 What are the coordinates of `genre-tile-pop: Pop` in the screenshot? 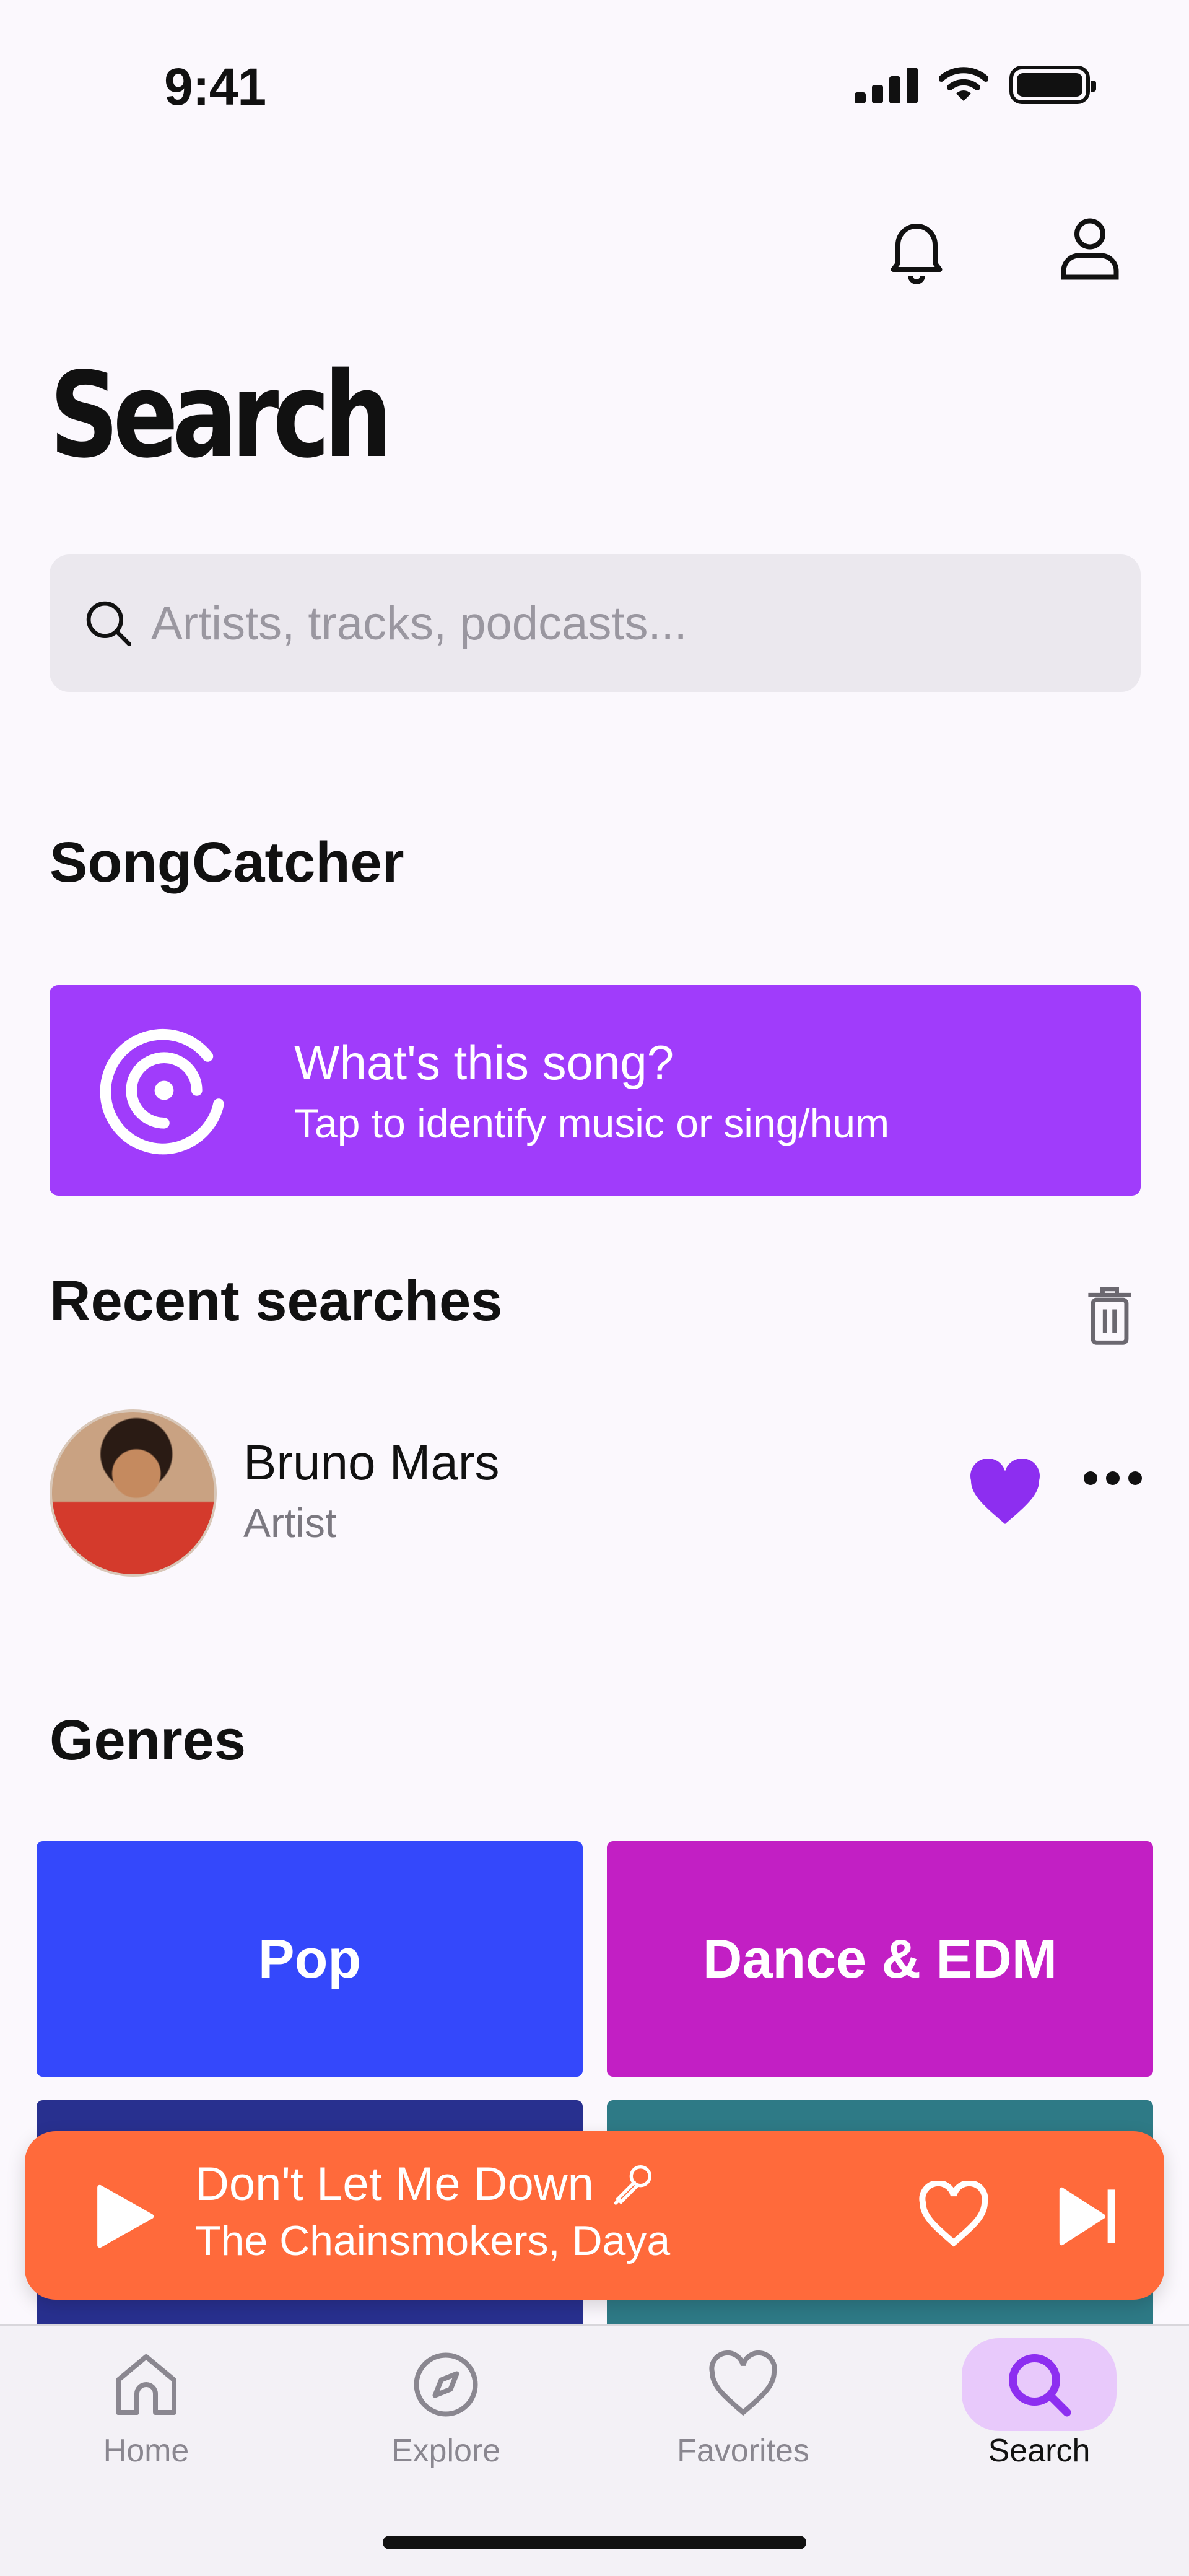 It's located at (310, 1959).